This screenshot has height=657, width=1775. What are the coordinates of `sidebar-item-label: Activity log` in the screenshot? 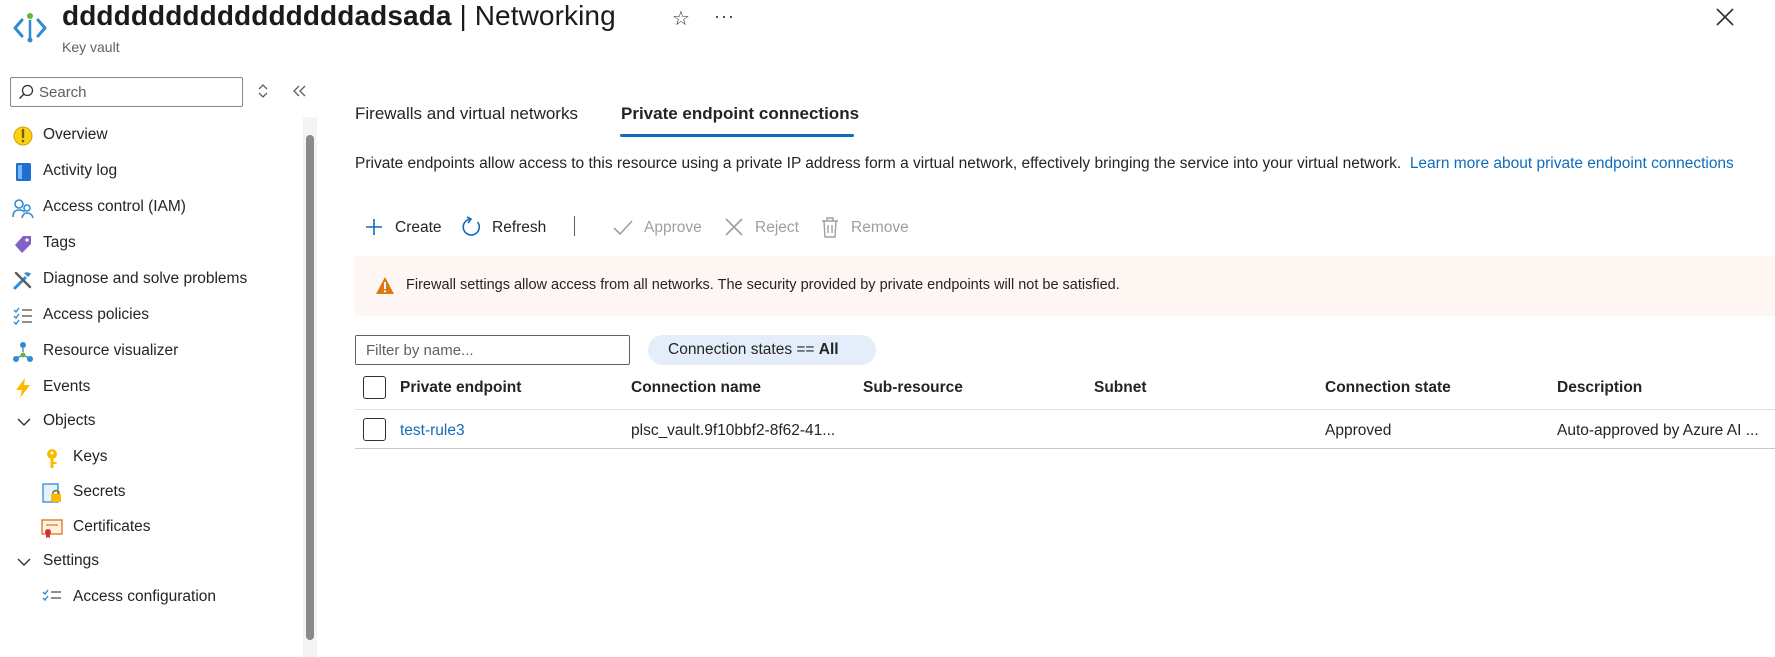 It's located at (80, 170).